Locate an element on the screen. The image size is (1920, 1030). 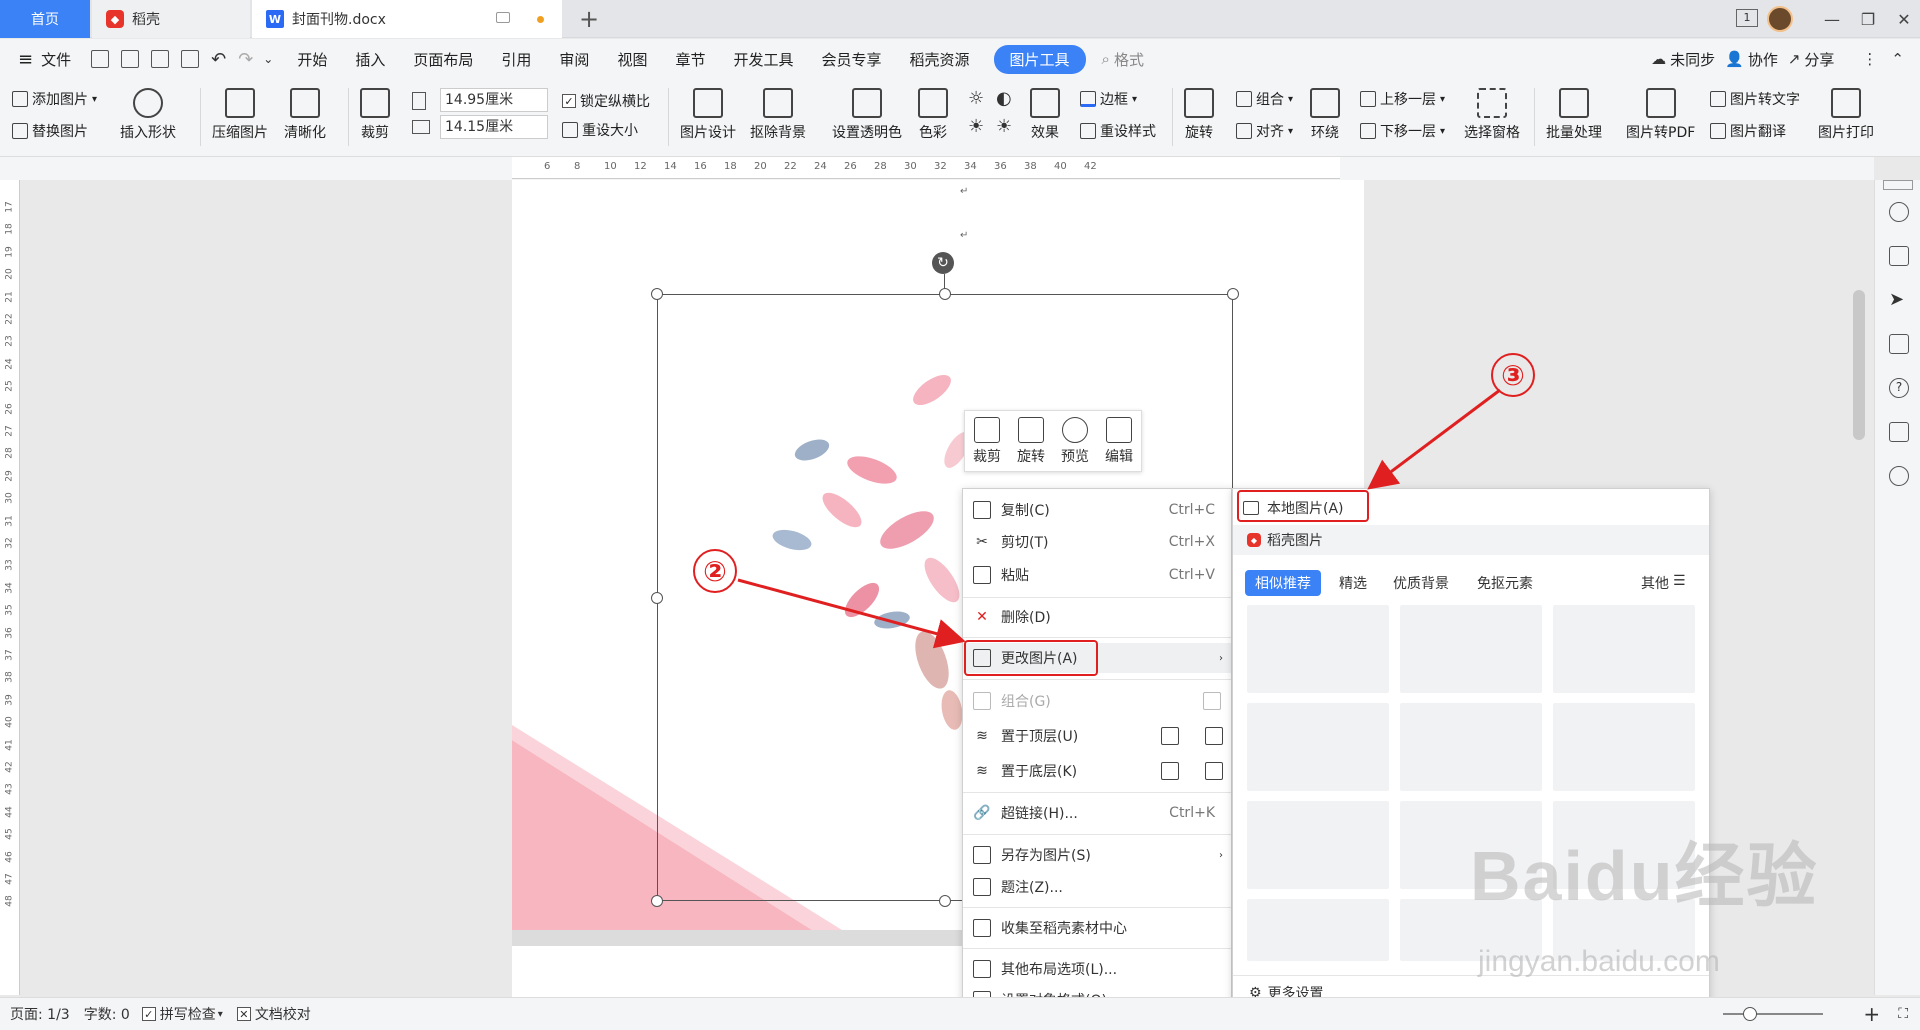
search-icon: ⌕ is located at coordinates (1106, 59).